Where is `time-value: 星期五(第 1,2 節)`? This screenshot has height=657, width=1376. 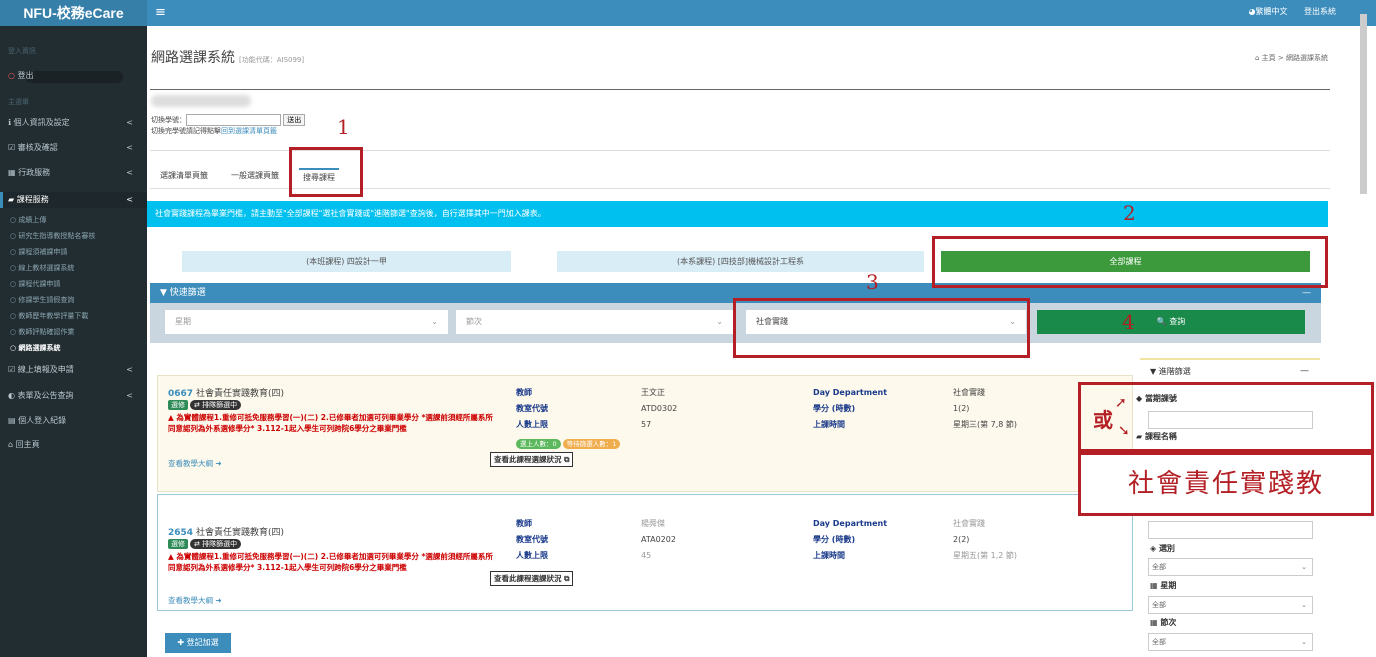
time-value: 星期五(第 1,2 節) is located at coordinates (985, 555).